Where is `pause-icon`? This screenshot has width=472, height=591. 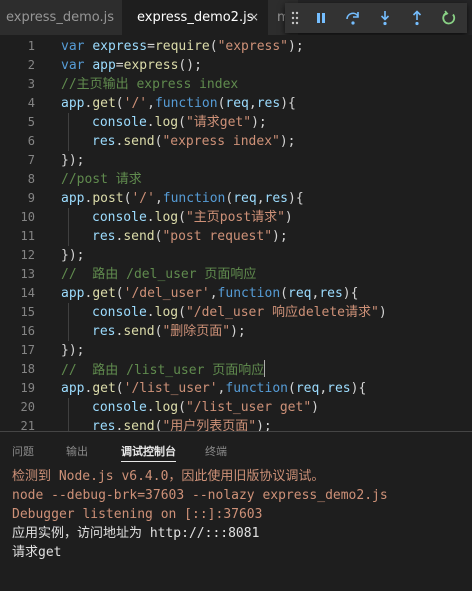 pause-icon is located at coordinates (321, 18).